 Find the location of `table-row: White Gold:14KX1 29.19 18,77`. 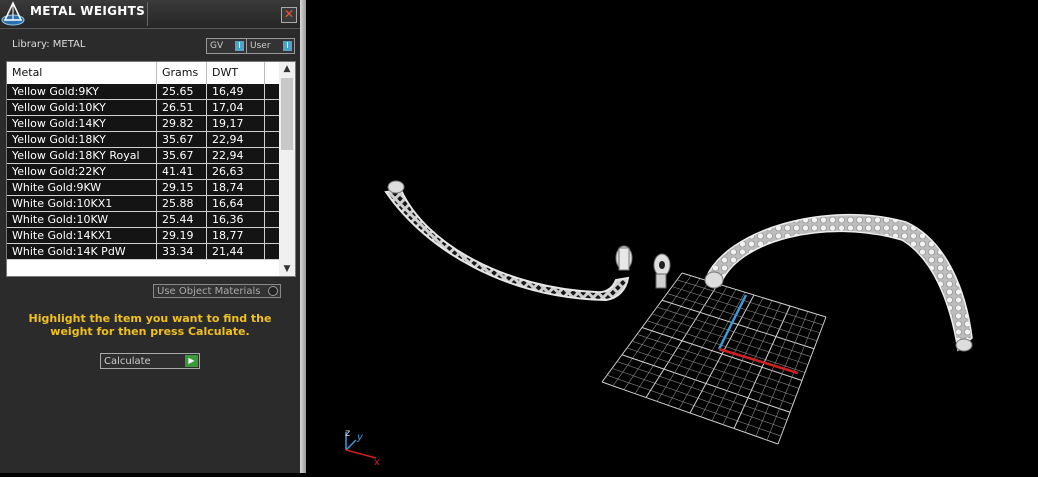

table-row: White Gold:14KX1 29.19 18,77 is located at coordinates (143, 236).